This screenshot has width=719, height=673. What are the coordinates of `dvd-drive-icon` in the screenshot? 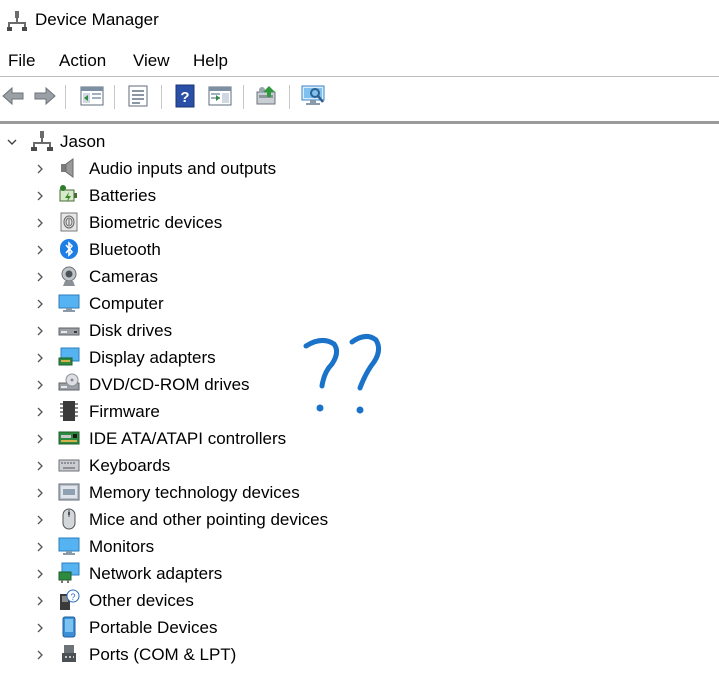 It's located at (69, 382).